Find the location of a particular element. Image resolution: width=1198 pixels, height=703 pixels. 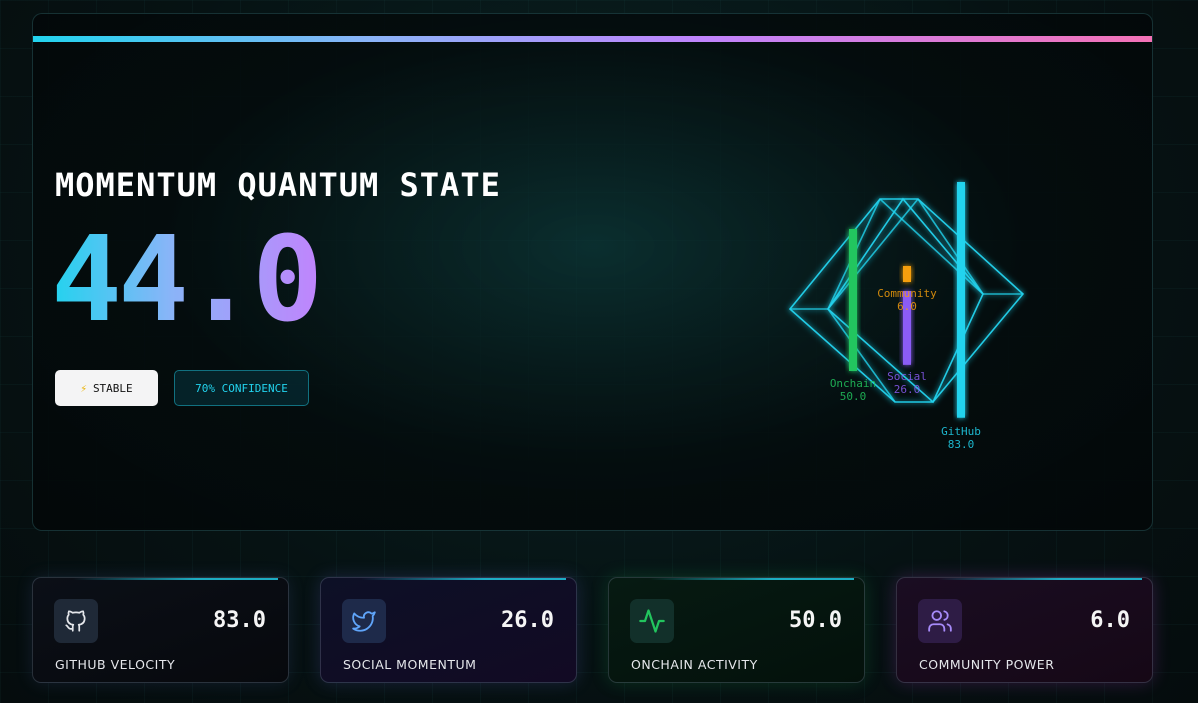

github-icon is located at coordinates (76, 621).